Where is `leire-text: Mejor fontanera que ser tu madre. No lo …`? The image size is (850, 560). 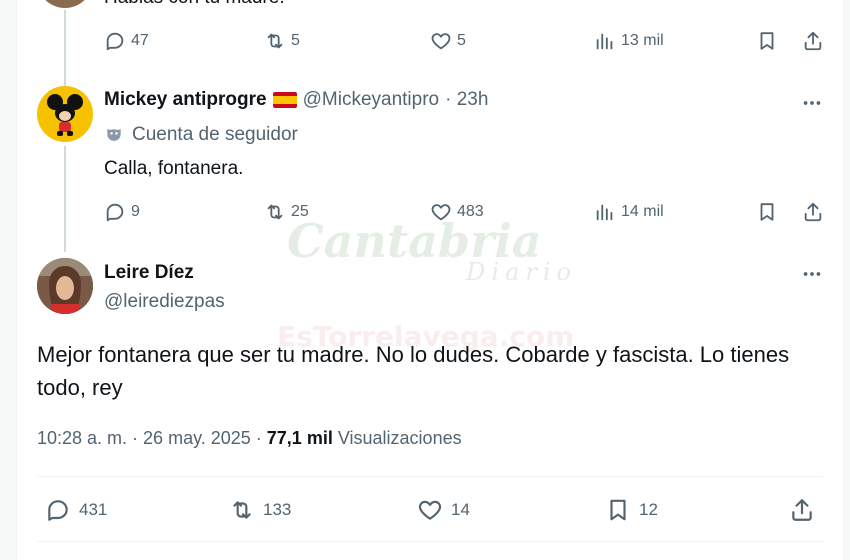
leire-text: Mejor fontanera que ser tu madre. No lo … is located at coordinates (413, 371).